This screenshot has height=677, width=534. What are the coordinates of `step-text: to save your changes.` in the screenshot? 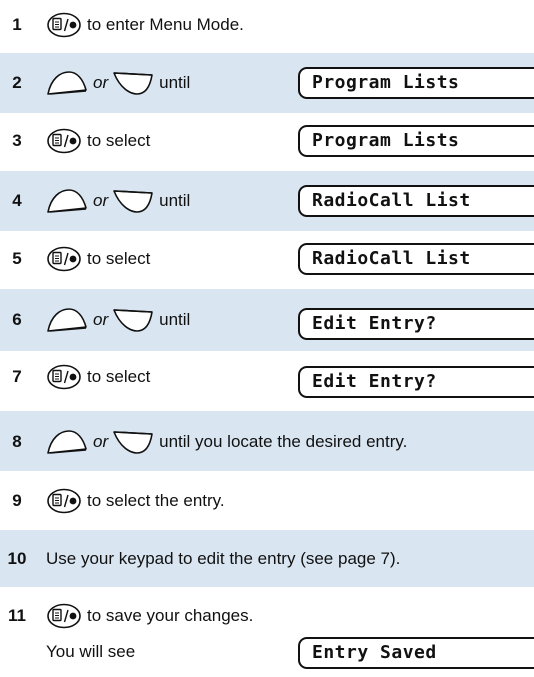 It's located at (170, 615).